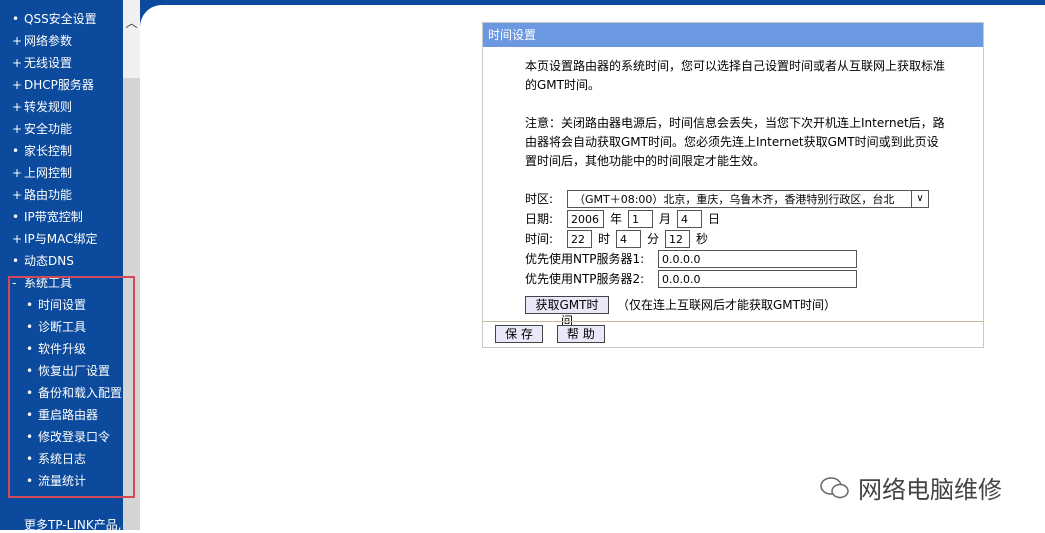 The width and height of the screenshot is (1045, 533). Describe the element at coordinates (604, 238) in the screenshot. I see `hour-unit: 时` at that location.